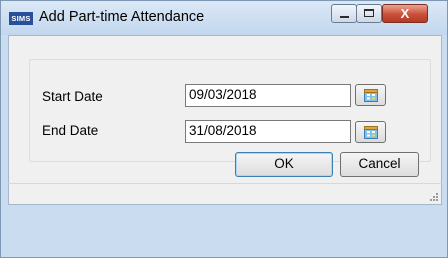 This screenshot has height=258, width=448. I want to click on start-date-calendar-button, so click(370, 95).